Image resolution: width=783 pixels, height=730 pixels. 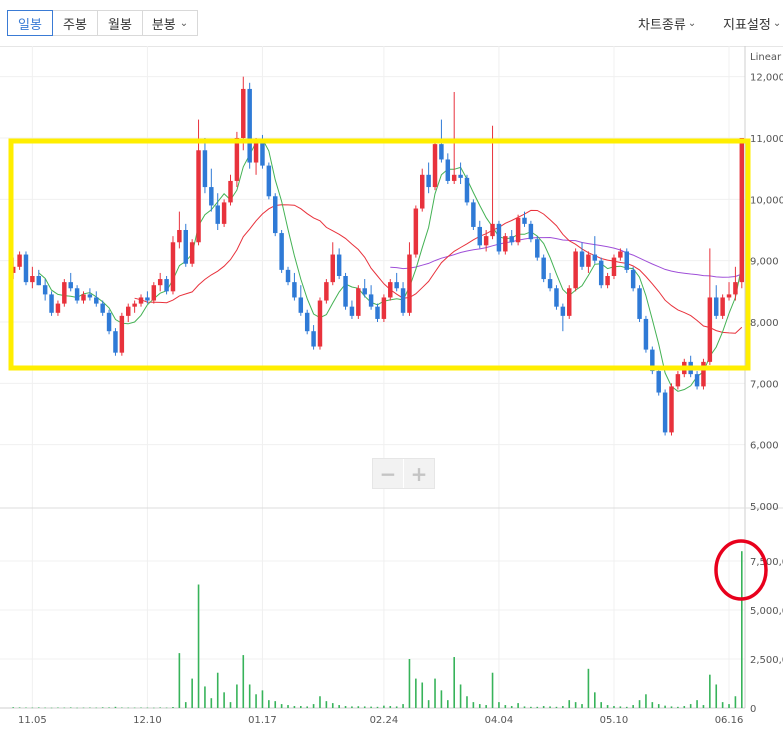 I want to click on chevron-down-icon: ⌄, so click(x=692, y=23).